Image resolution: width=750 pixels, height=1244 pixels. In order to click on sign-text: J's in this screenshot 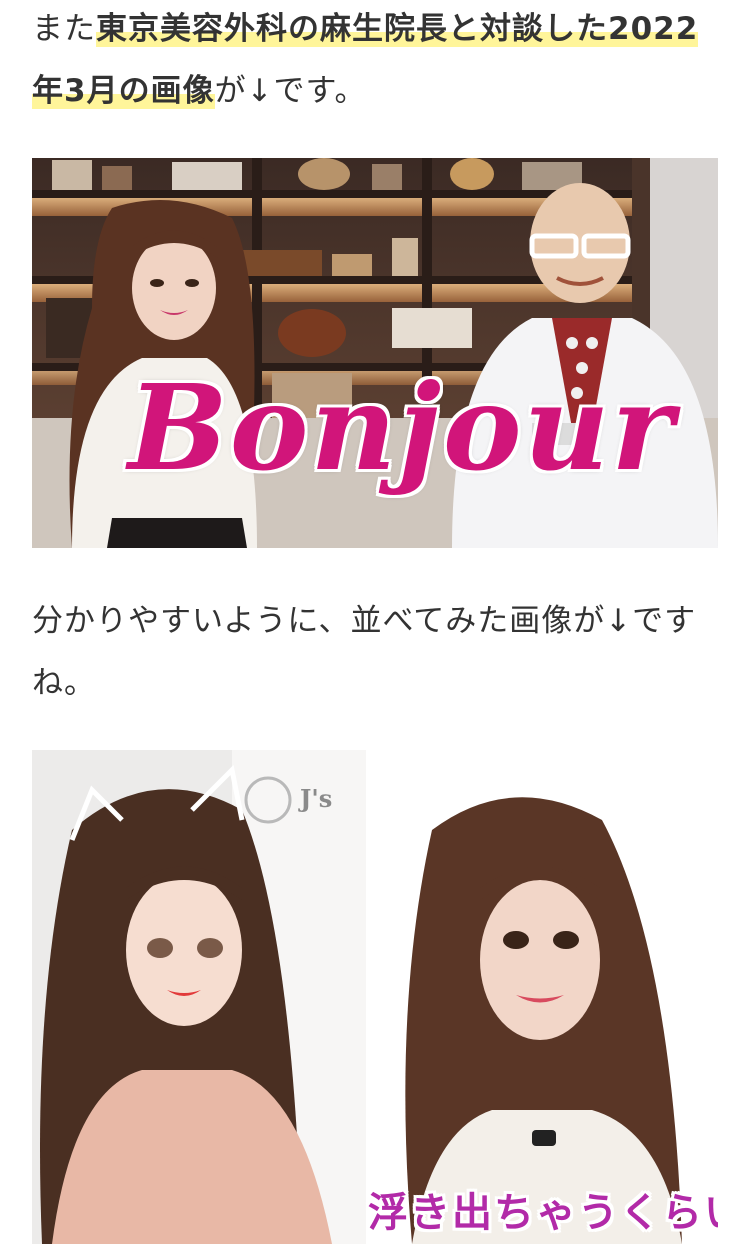, I will do `click(316, 798)`.